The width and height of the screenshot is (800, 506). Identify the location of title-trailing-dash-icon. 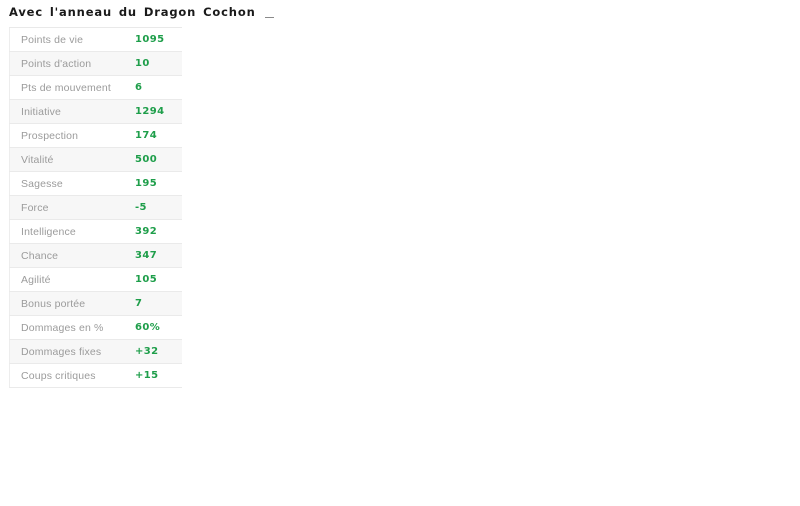
(269, 17).